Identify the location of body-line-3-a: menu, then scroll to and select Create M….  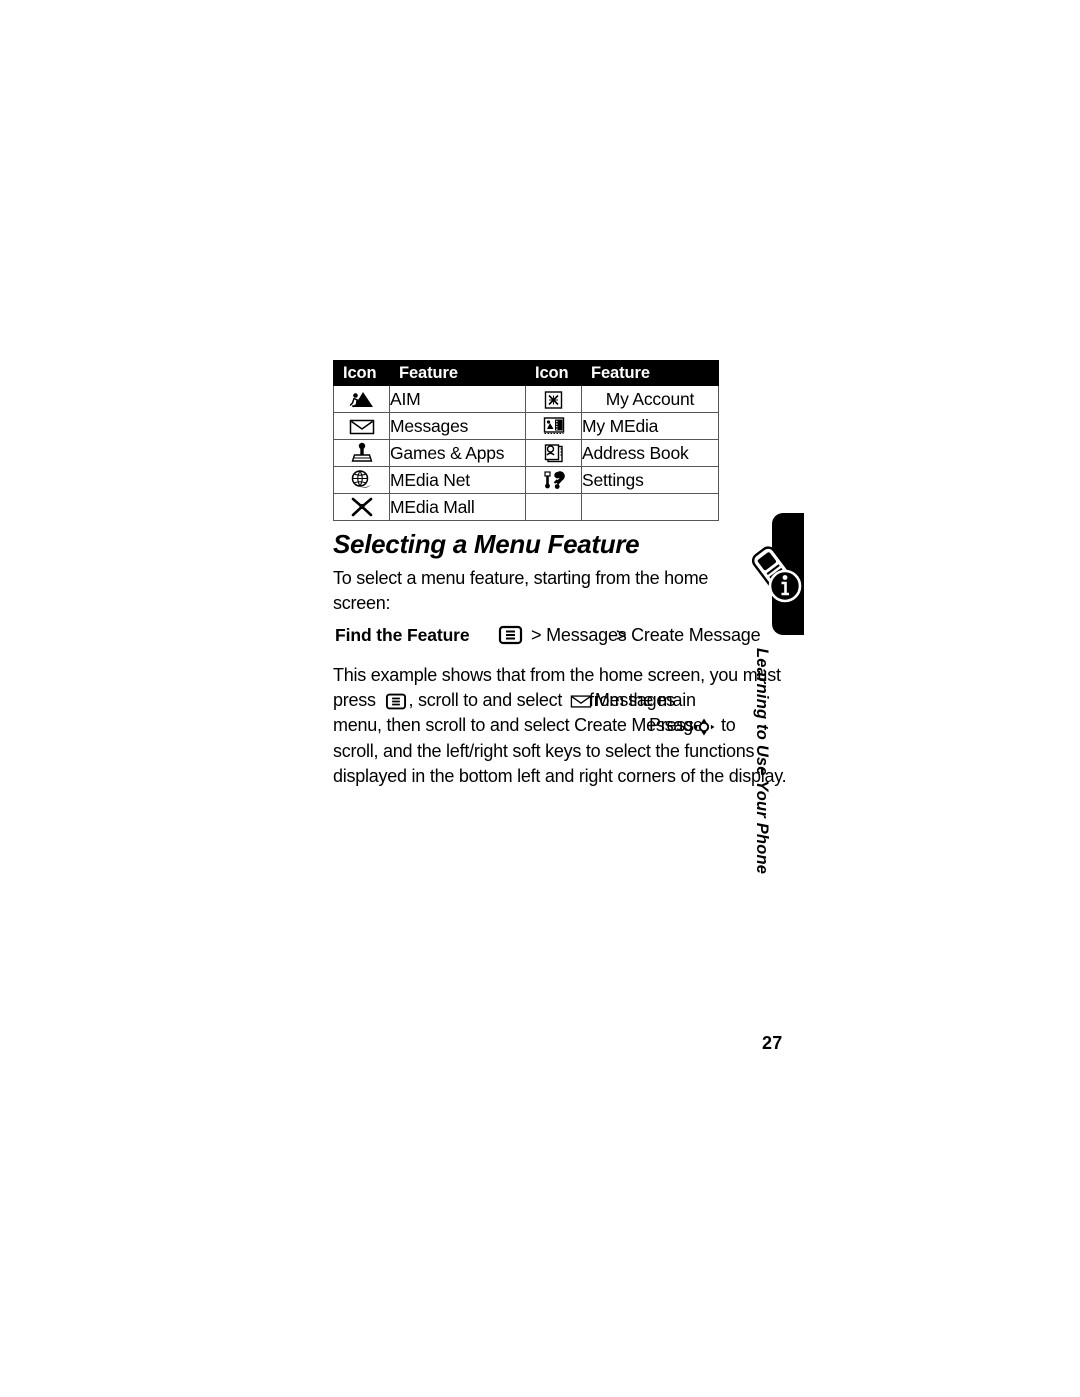
(518, 725).